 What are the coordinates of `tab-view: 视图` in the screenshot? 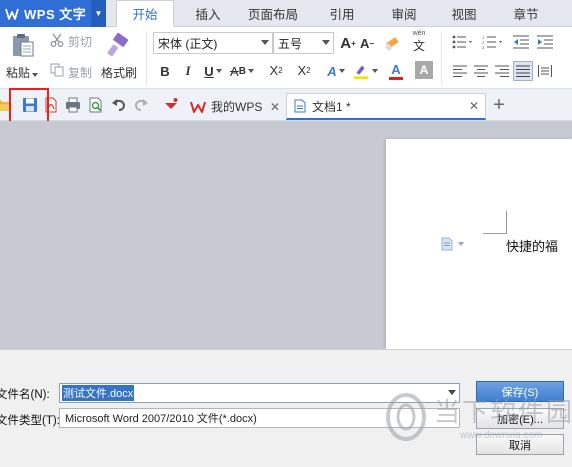 It's located at (464, 13).